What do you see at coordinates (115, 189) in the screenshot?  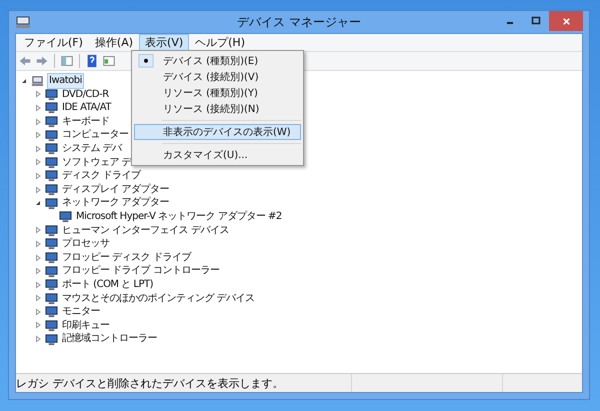 I see `tree-item: ディスプレイ アダプター` at bounding box center [115, 189].